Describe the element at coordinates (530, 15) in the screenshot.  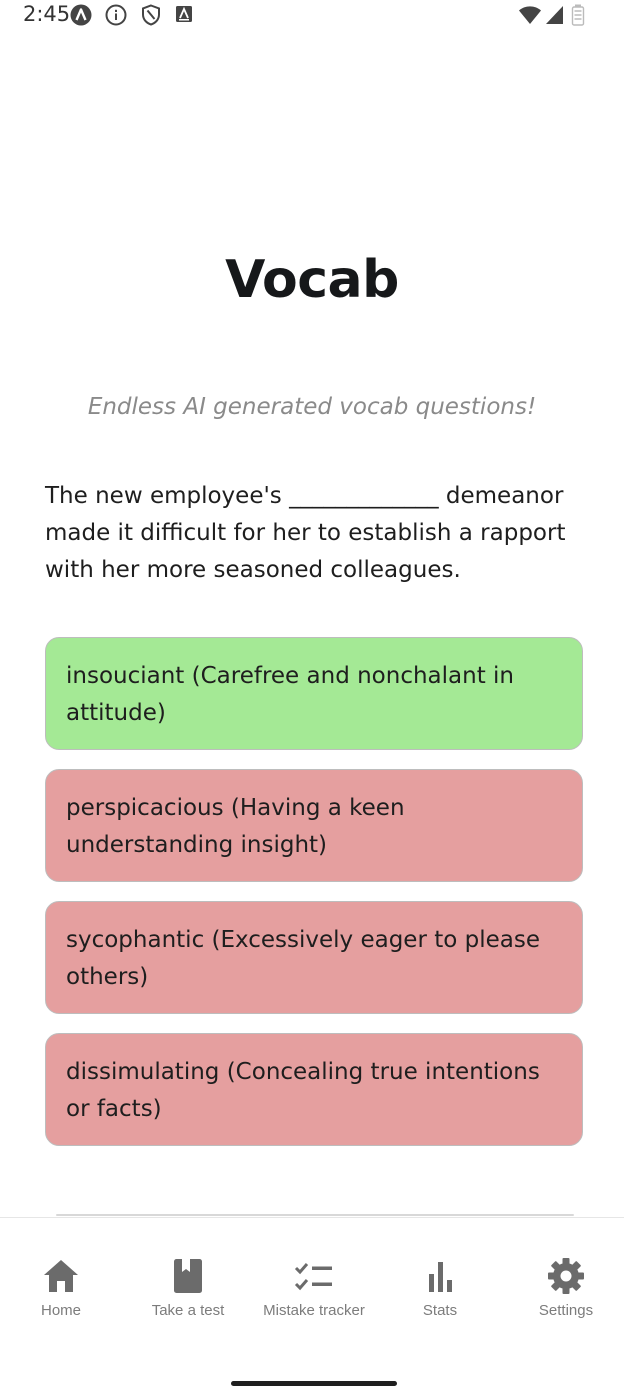
I see `wifi-icon` at that location.